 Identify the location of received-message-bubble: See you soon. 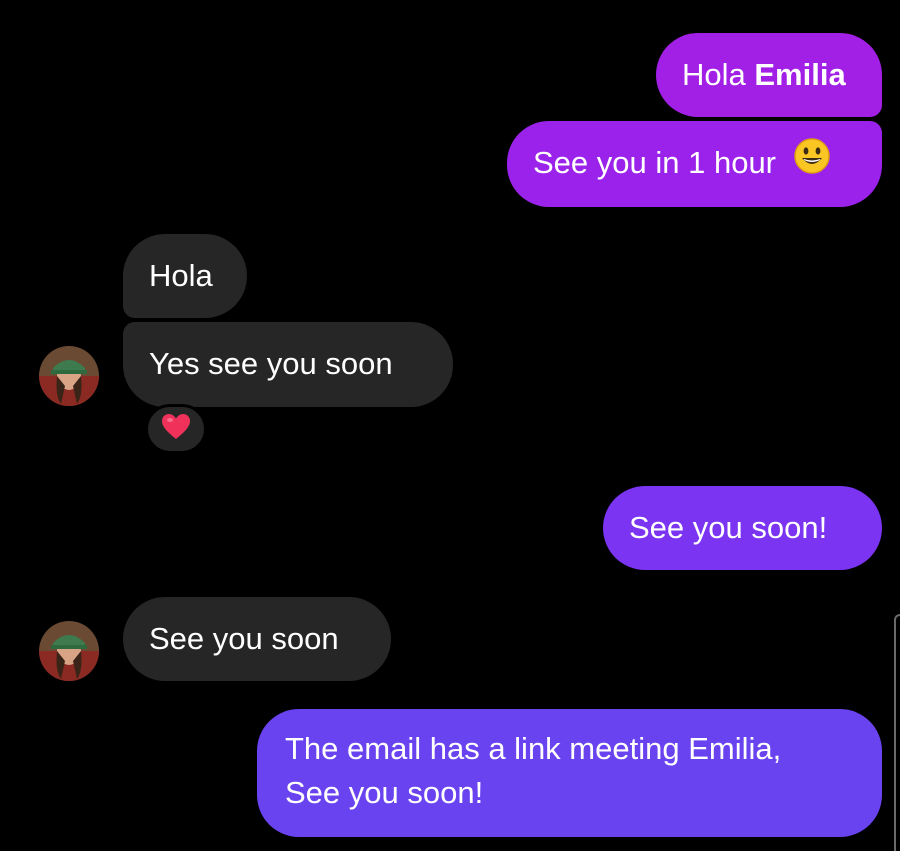
(257, 639).